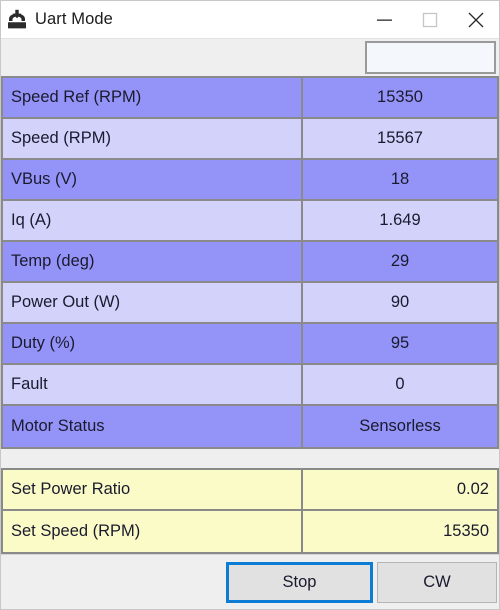 This screenshot has height=610, width=500. What do you see at coordinates (401, 179) in the screenshot?
I see `row-value: 18` at bounding box center [401, 179].